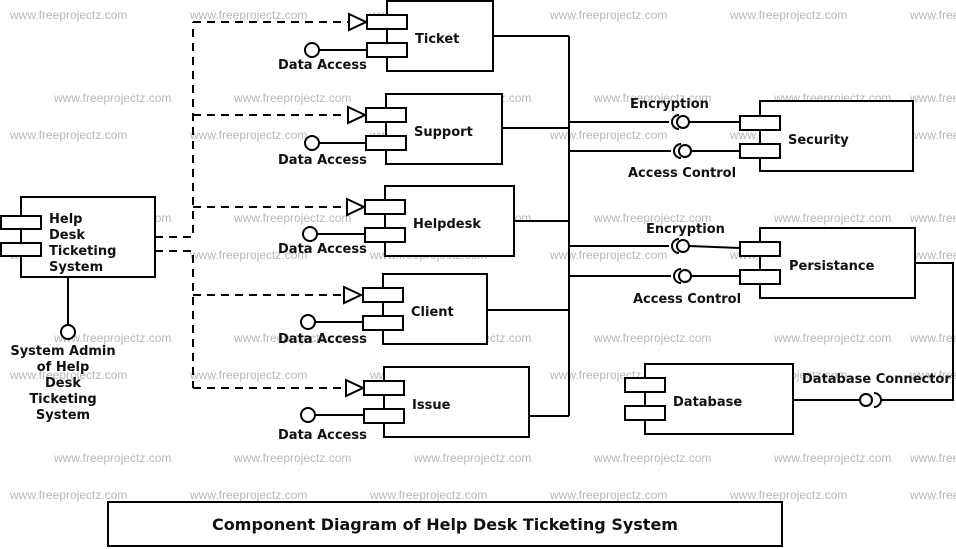  I want to click on client-interface-label: Data Access, so click(322, 339).